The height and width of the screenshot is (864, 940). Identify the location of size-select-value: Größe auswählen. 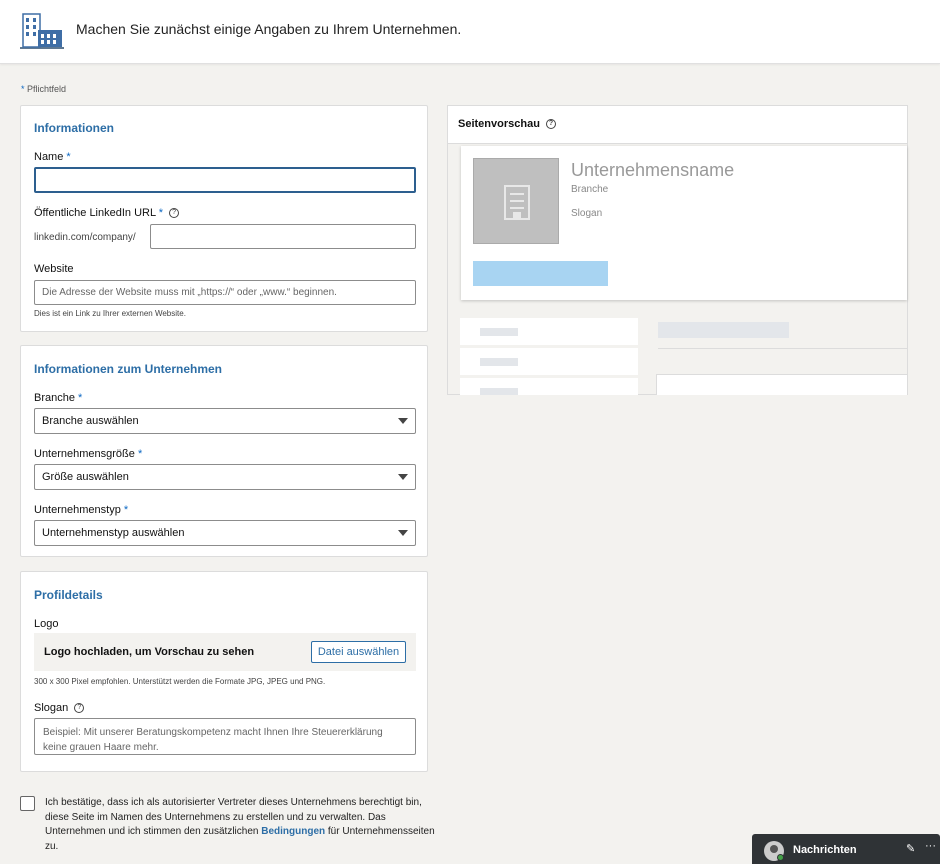
(85, 477).